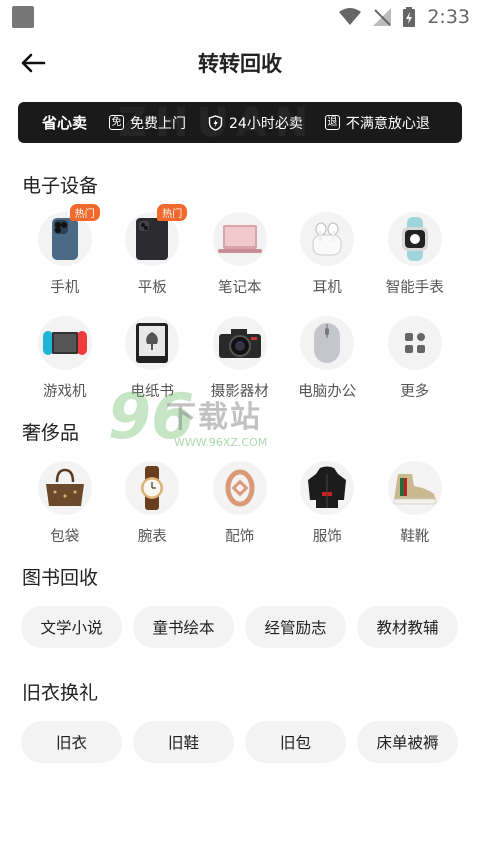  Describe the element at coordinates (327, 487) in the screenshot. I see `jacket-icon` at that location.